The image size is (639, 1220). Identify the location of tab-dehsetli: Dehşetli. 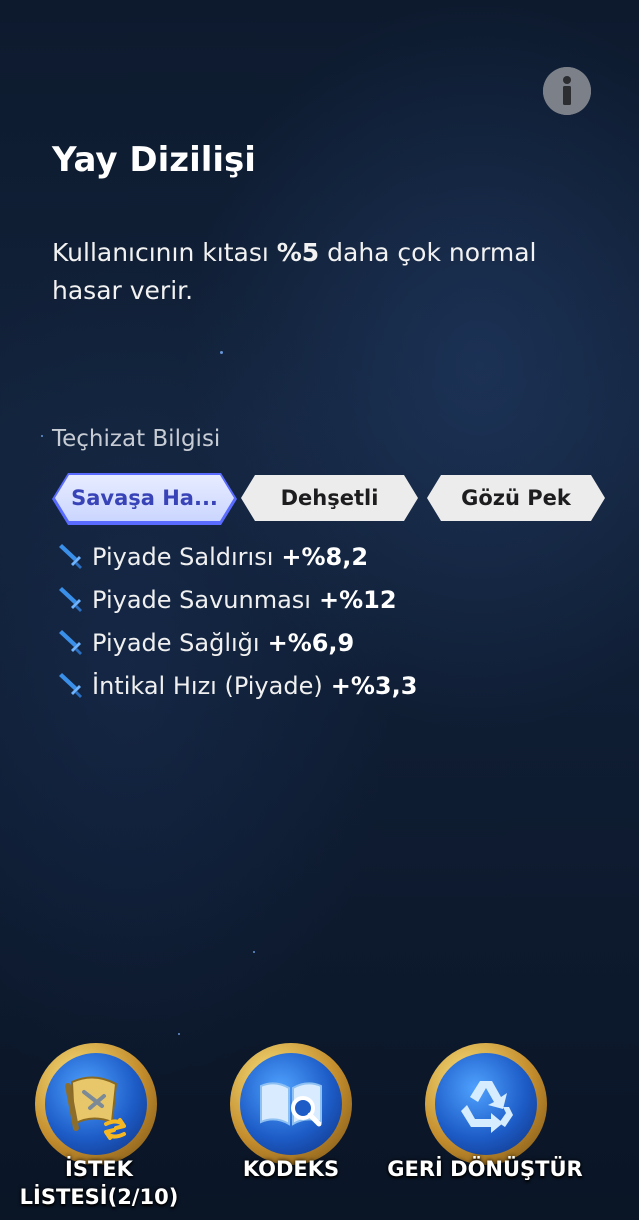
(329, 499).